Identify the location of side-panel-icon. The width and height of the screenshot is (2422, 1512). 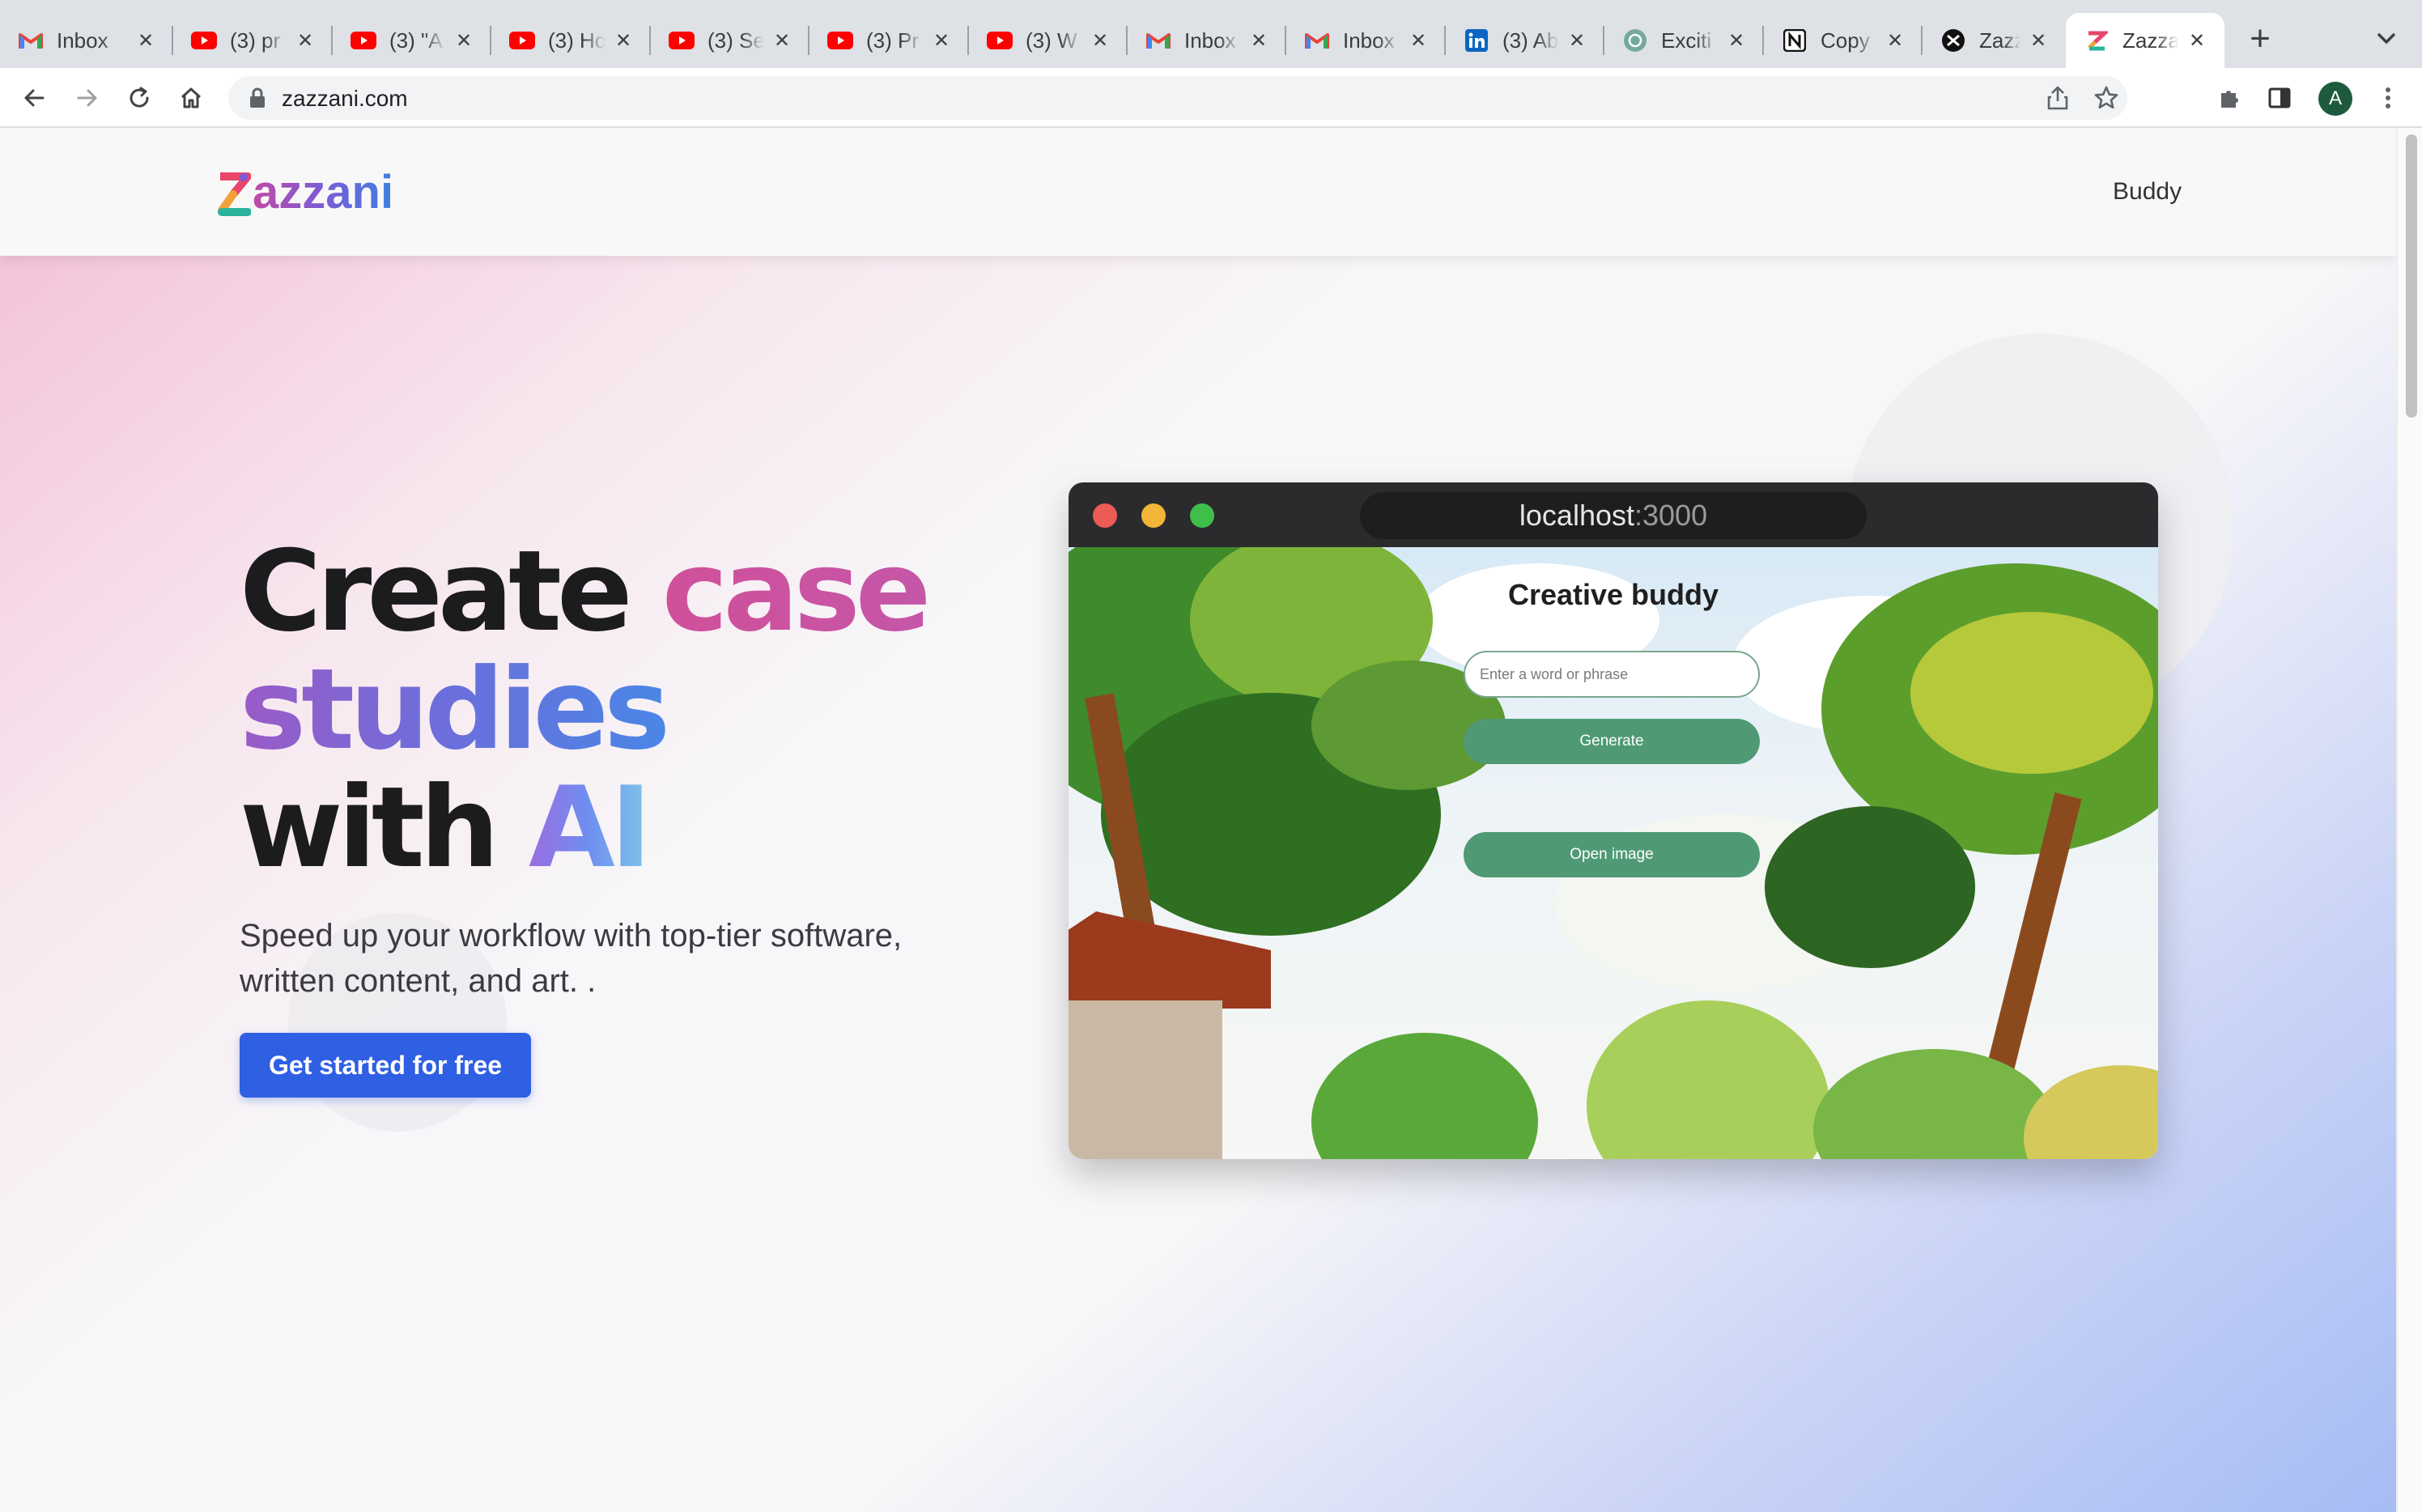
(2279, 98).